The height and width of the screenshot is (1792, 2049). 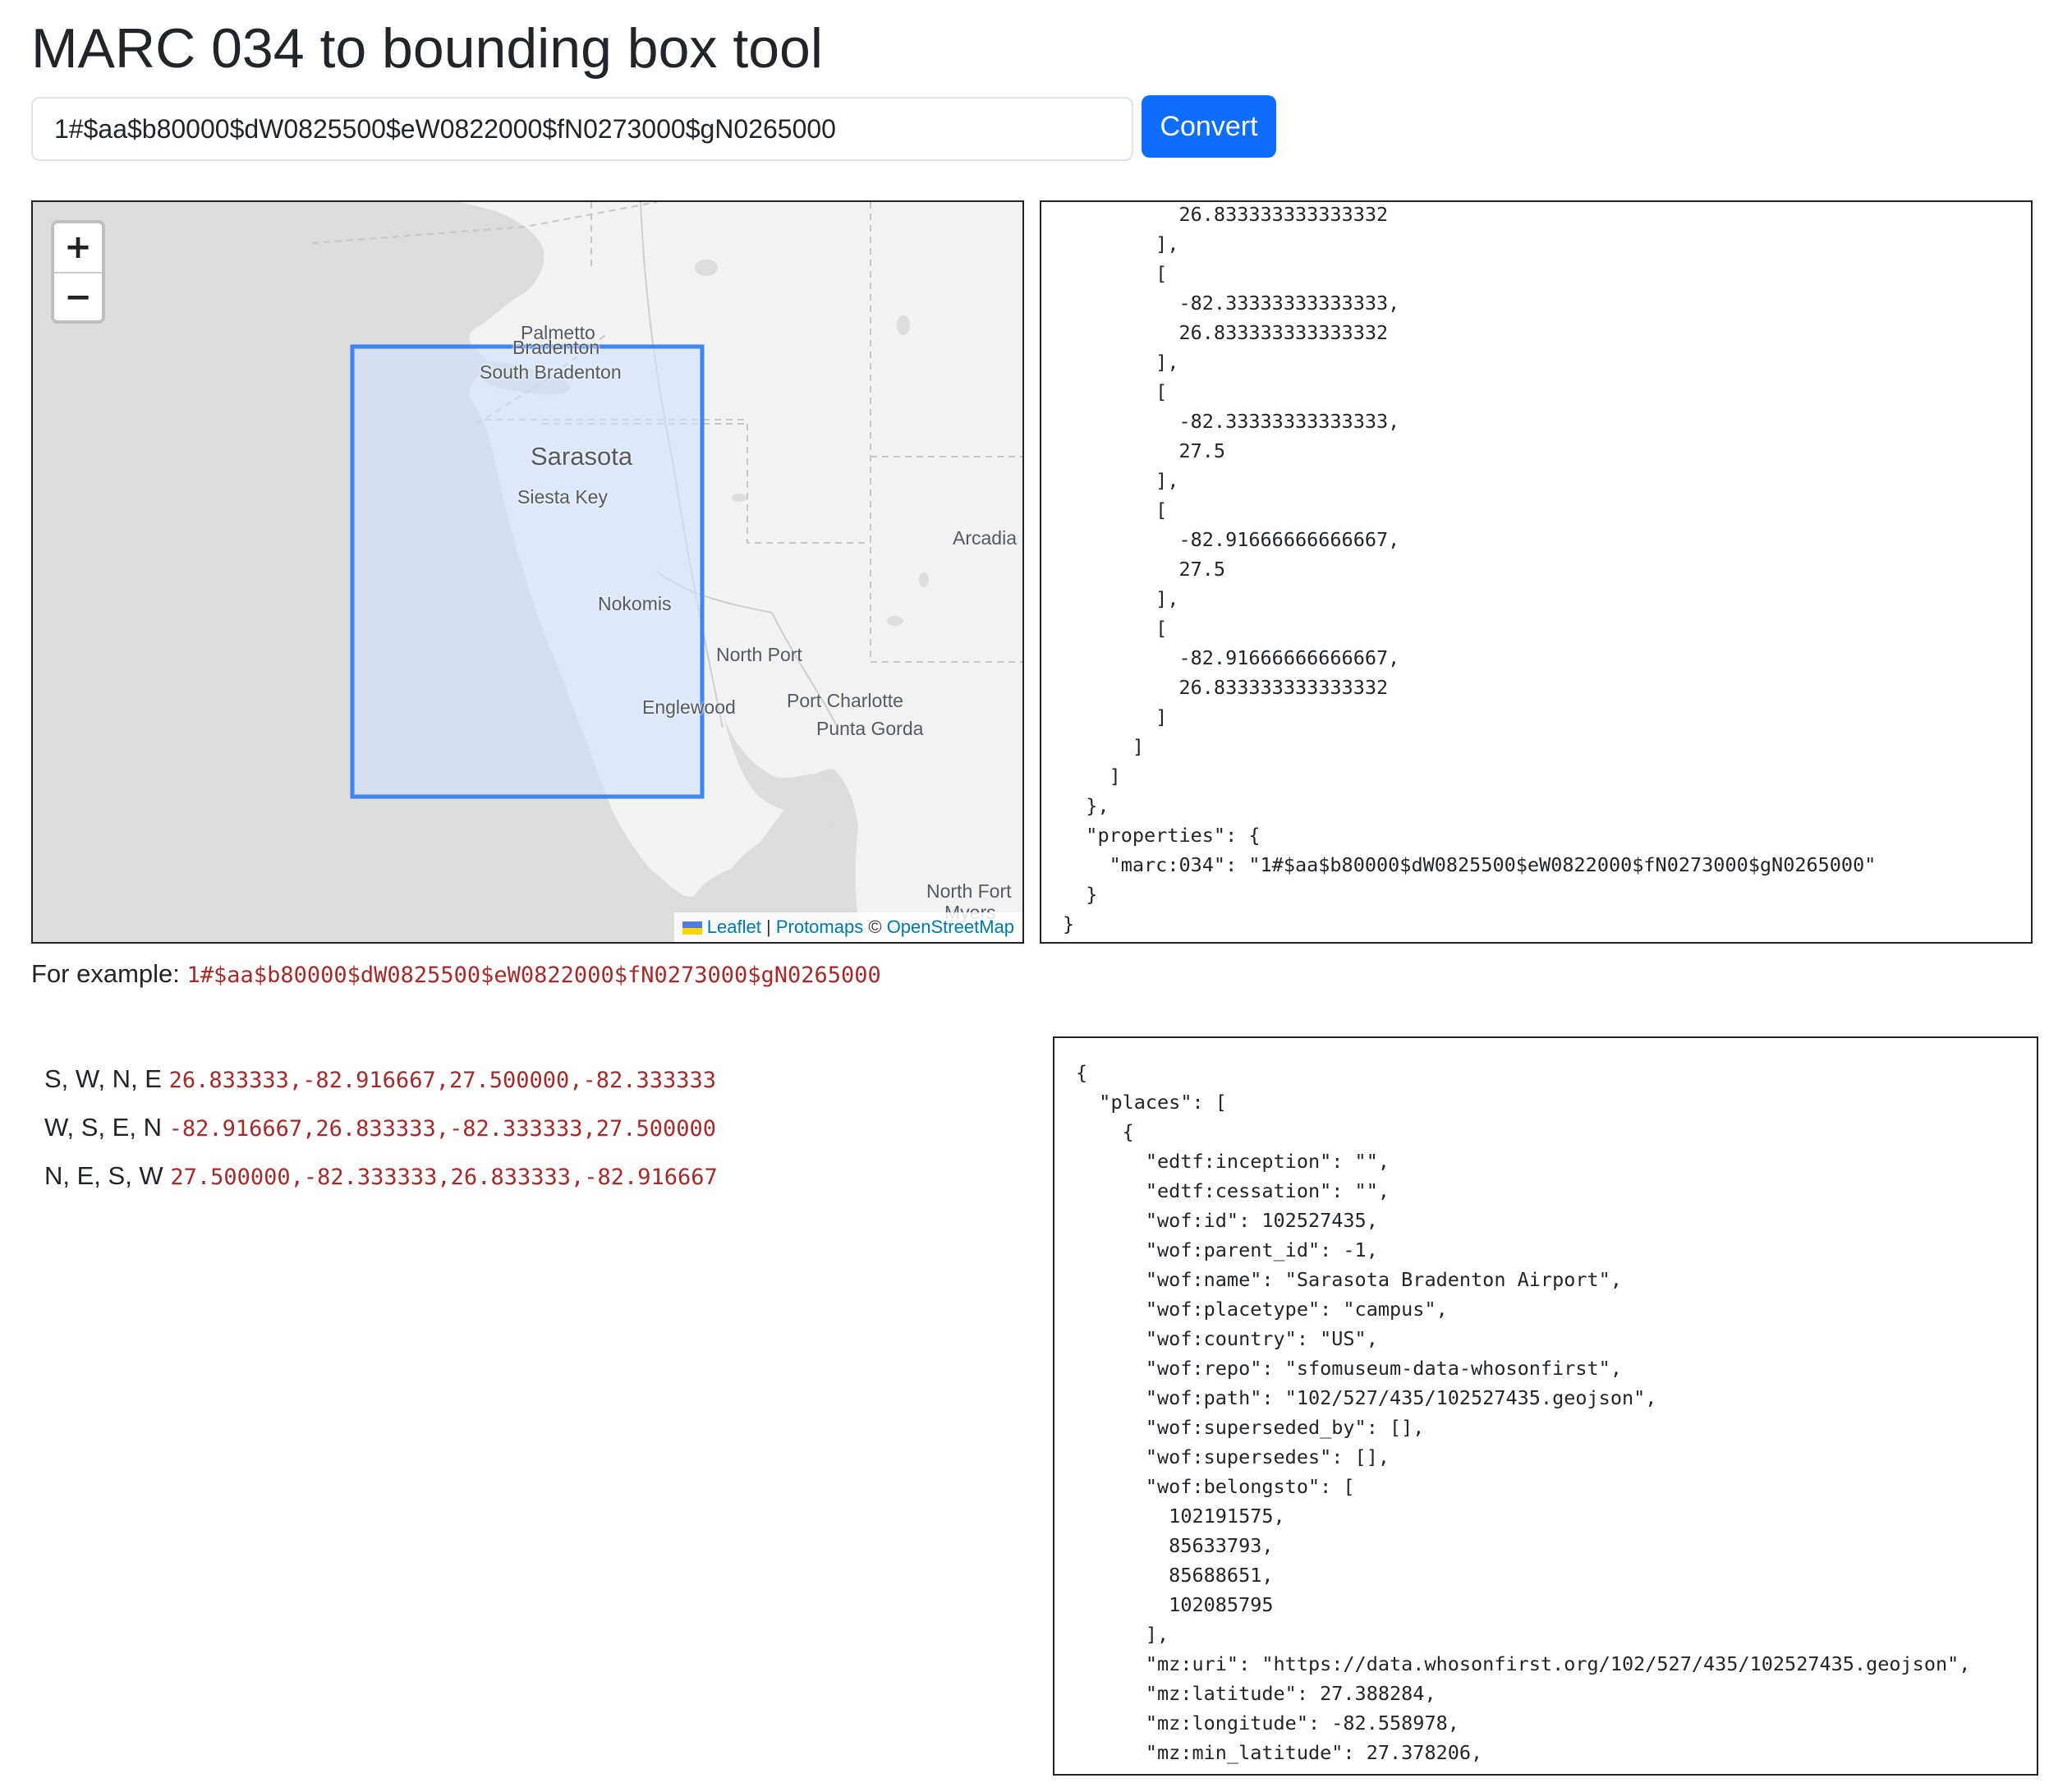 I want to click on map-label-arcadia: Arcadia, so click(x=985, y=538).